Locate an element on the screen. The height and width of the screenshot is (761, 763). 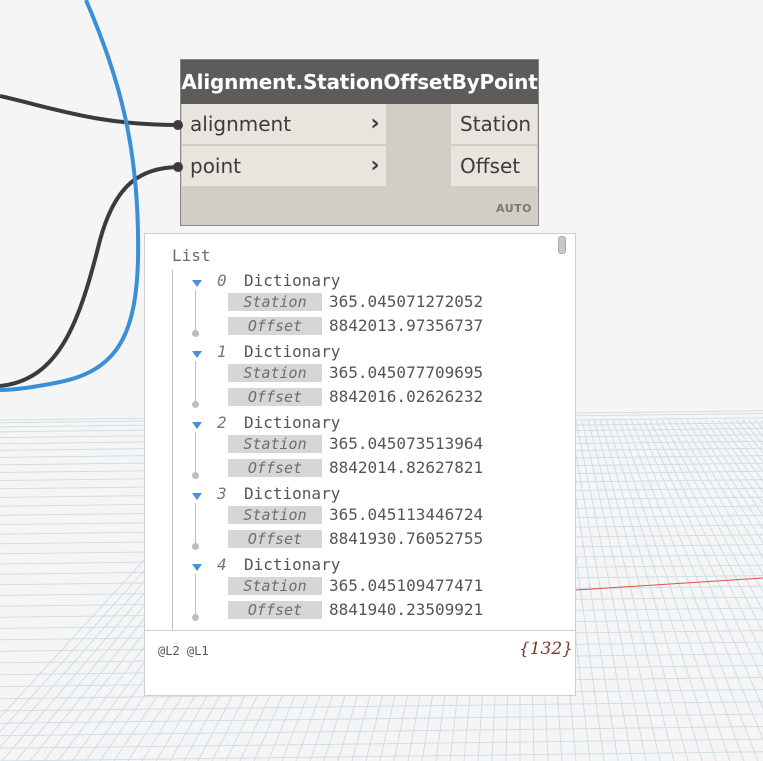
output-port-label: Offset is located at coordinates (490, 166).